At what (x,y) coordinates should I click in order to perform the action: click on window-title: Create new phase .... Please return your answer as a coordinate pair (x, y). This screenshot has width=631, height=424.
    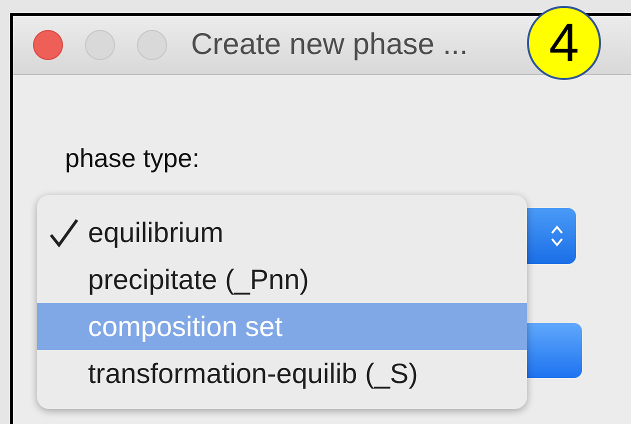
    Looking at the image, I should click on (329, 45).